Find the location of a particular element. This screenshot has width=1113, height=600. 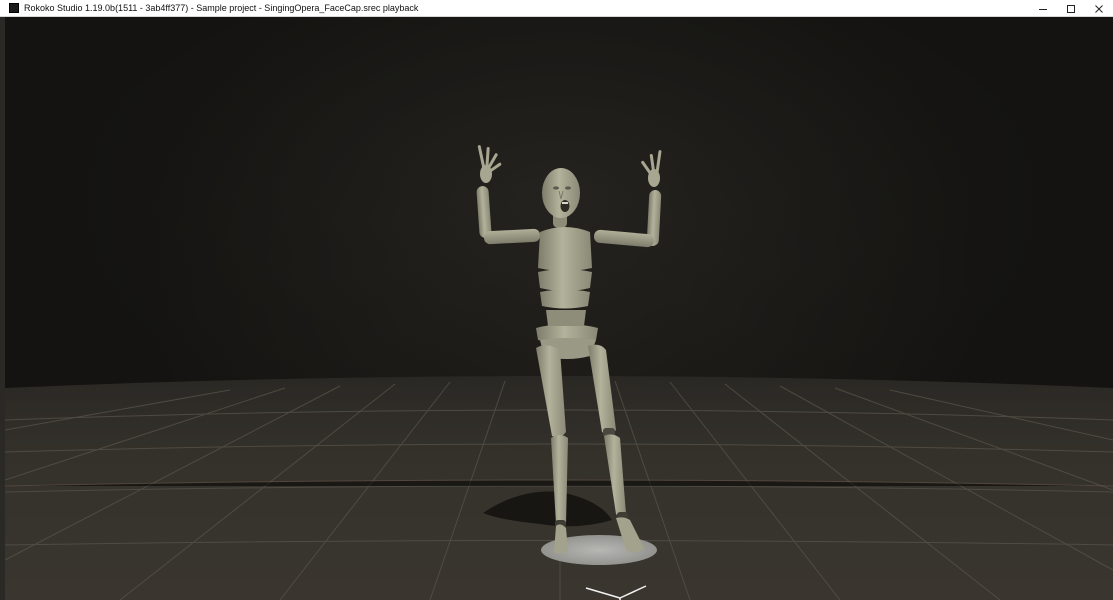

maximize-button is located at coordinates (1071, 8).